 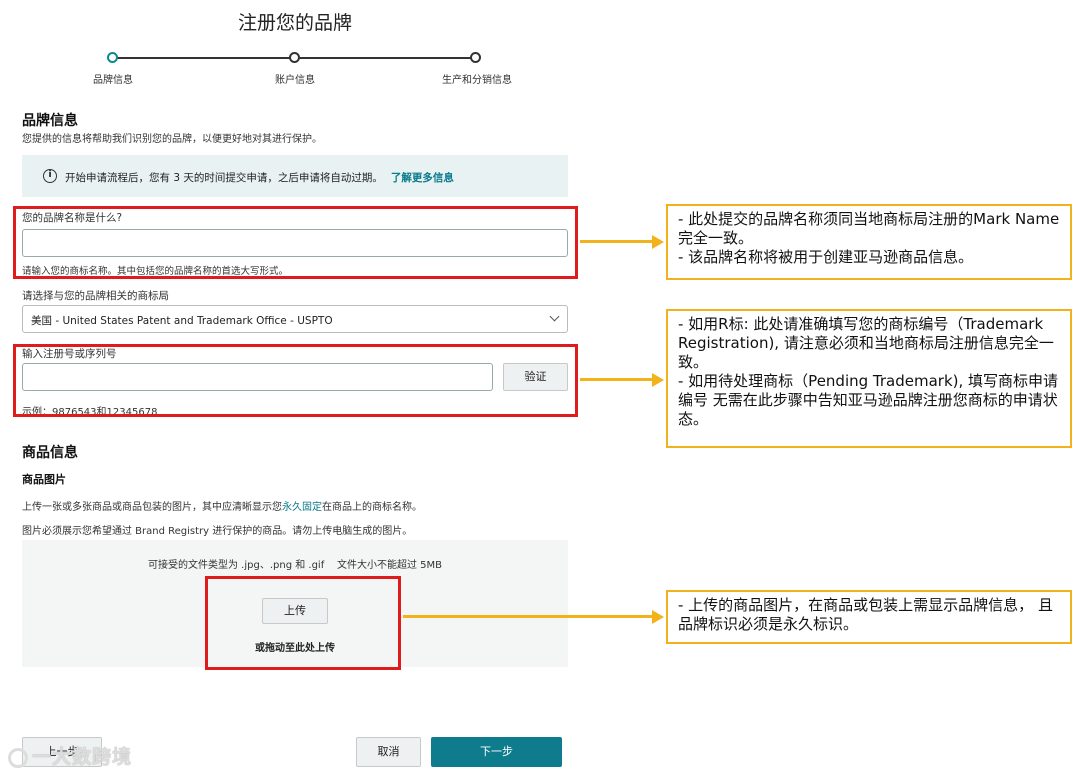 What do you see at coordinates (152, 507) in the screenshot?
I see `upload-instruction-prefix: 上传一张或多张商品或商品包装的图片，其中应清晰显示您` at bounding box center [152, 507].